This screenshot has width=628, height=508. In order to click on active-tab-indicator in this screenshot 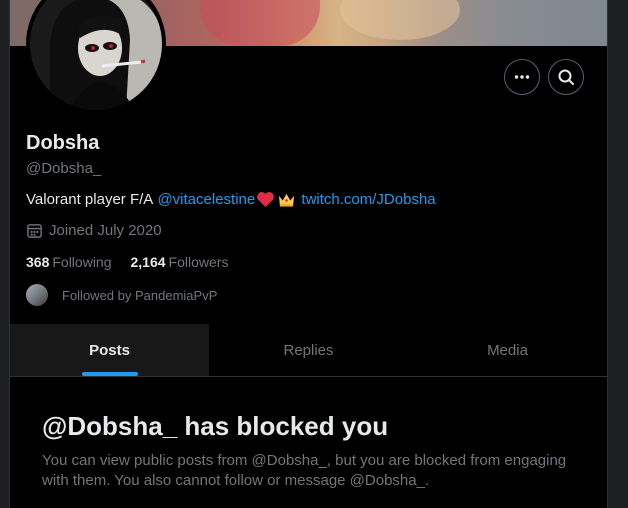, I will do `click(109, 374)`.